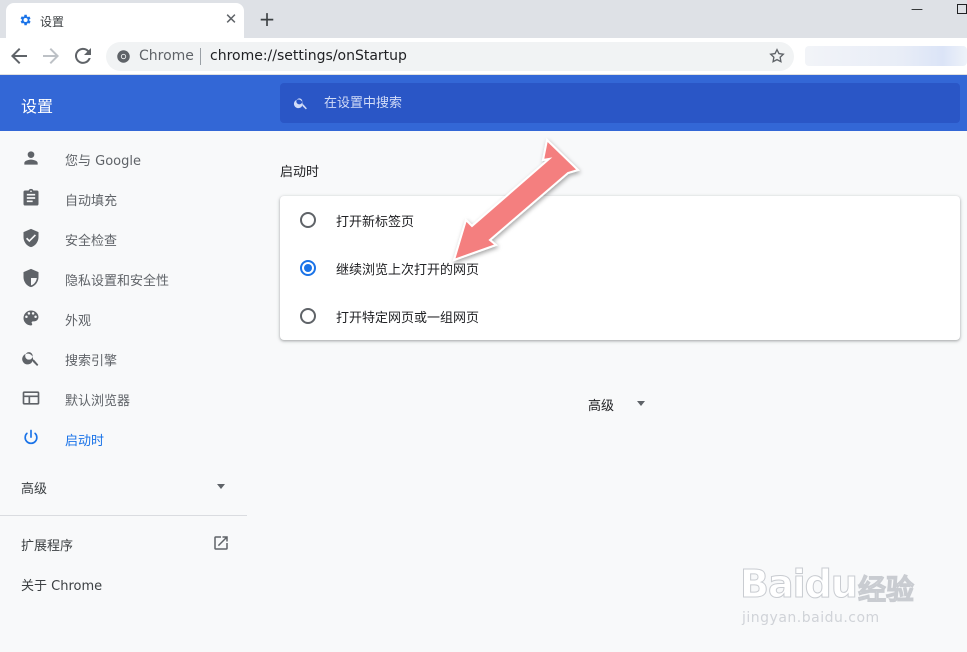 The image size is (967, 652). I want to click on blurred-profile-area, so click(886, 56).